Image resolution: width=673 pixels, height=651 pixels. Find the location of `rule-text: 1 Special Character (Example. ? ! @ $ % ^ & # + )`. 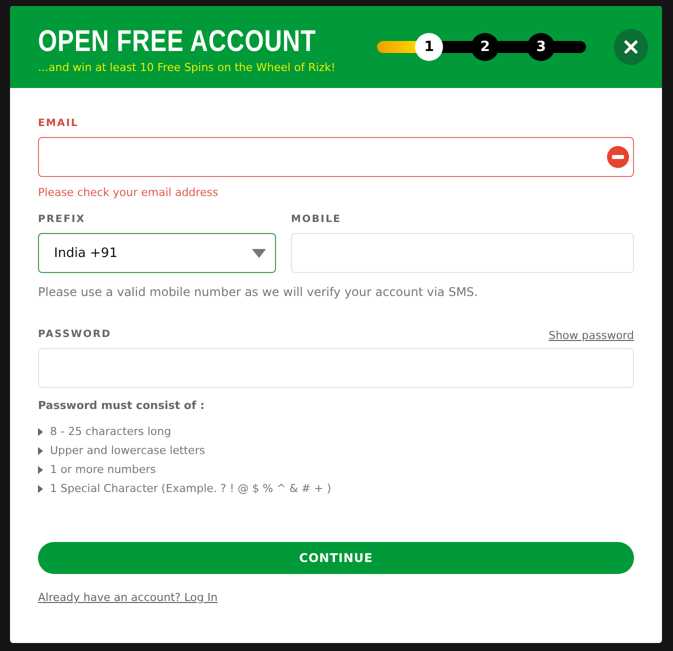

rule-text: 1 Special Character (Example. ? ! @ $ % ^ & # + ) is located at coordinates (191, 488).